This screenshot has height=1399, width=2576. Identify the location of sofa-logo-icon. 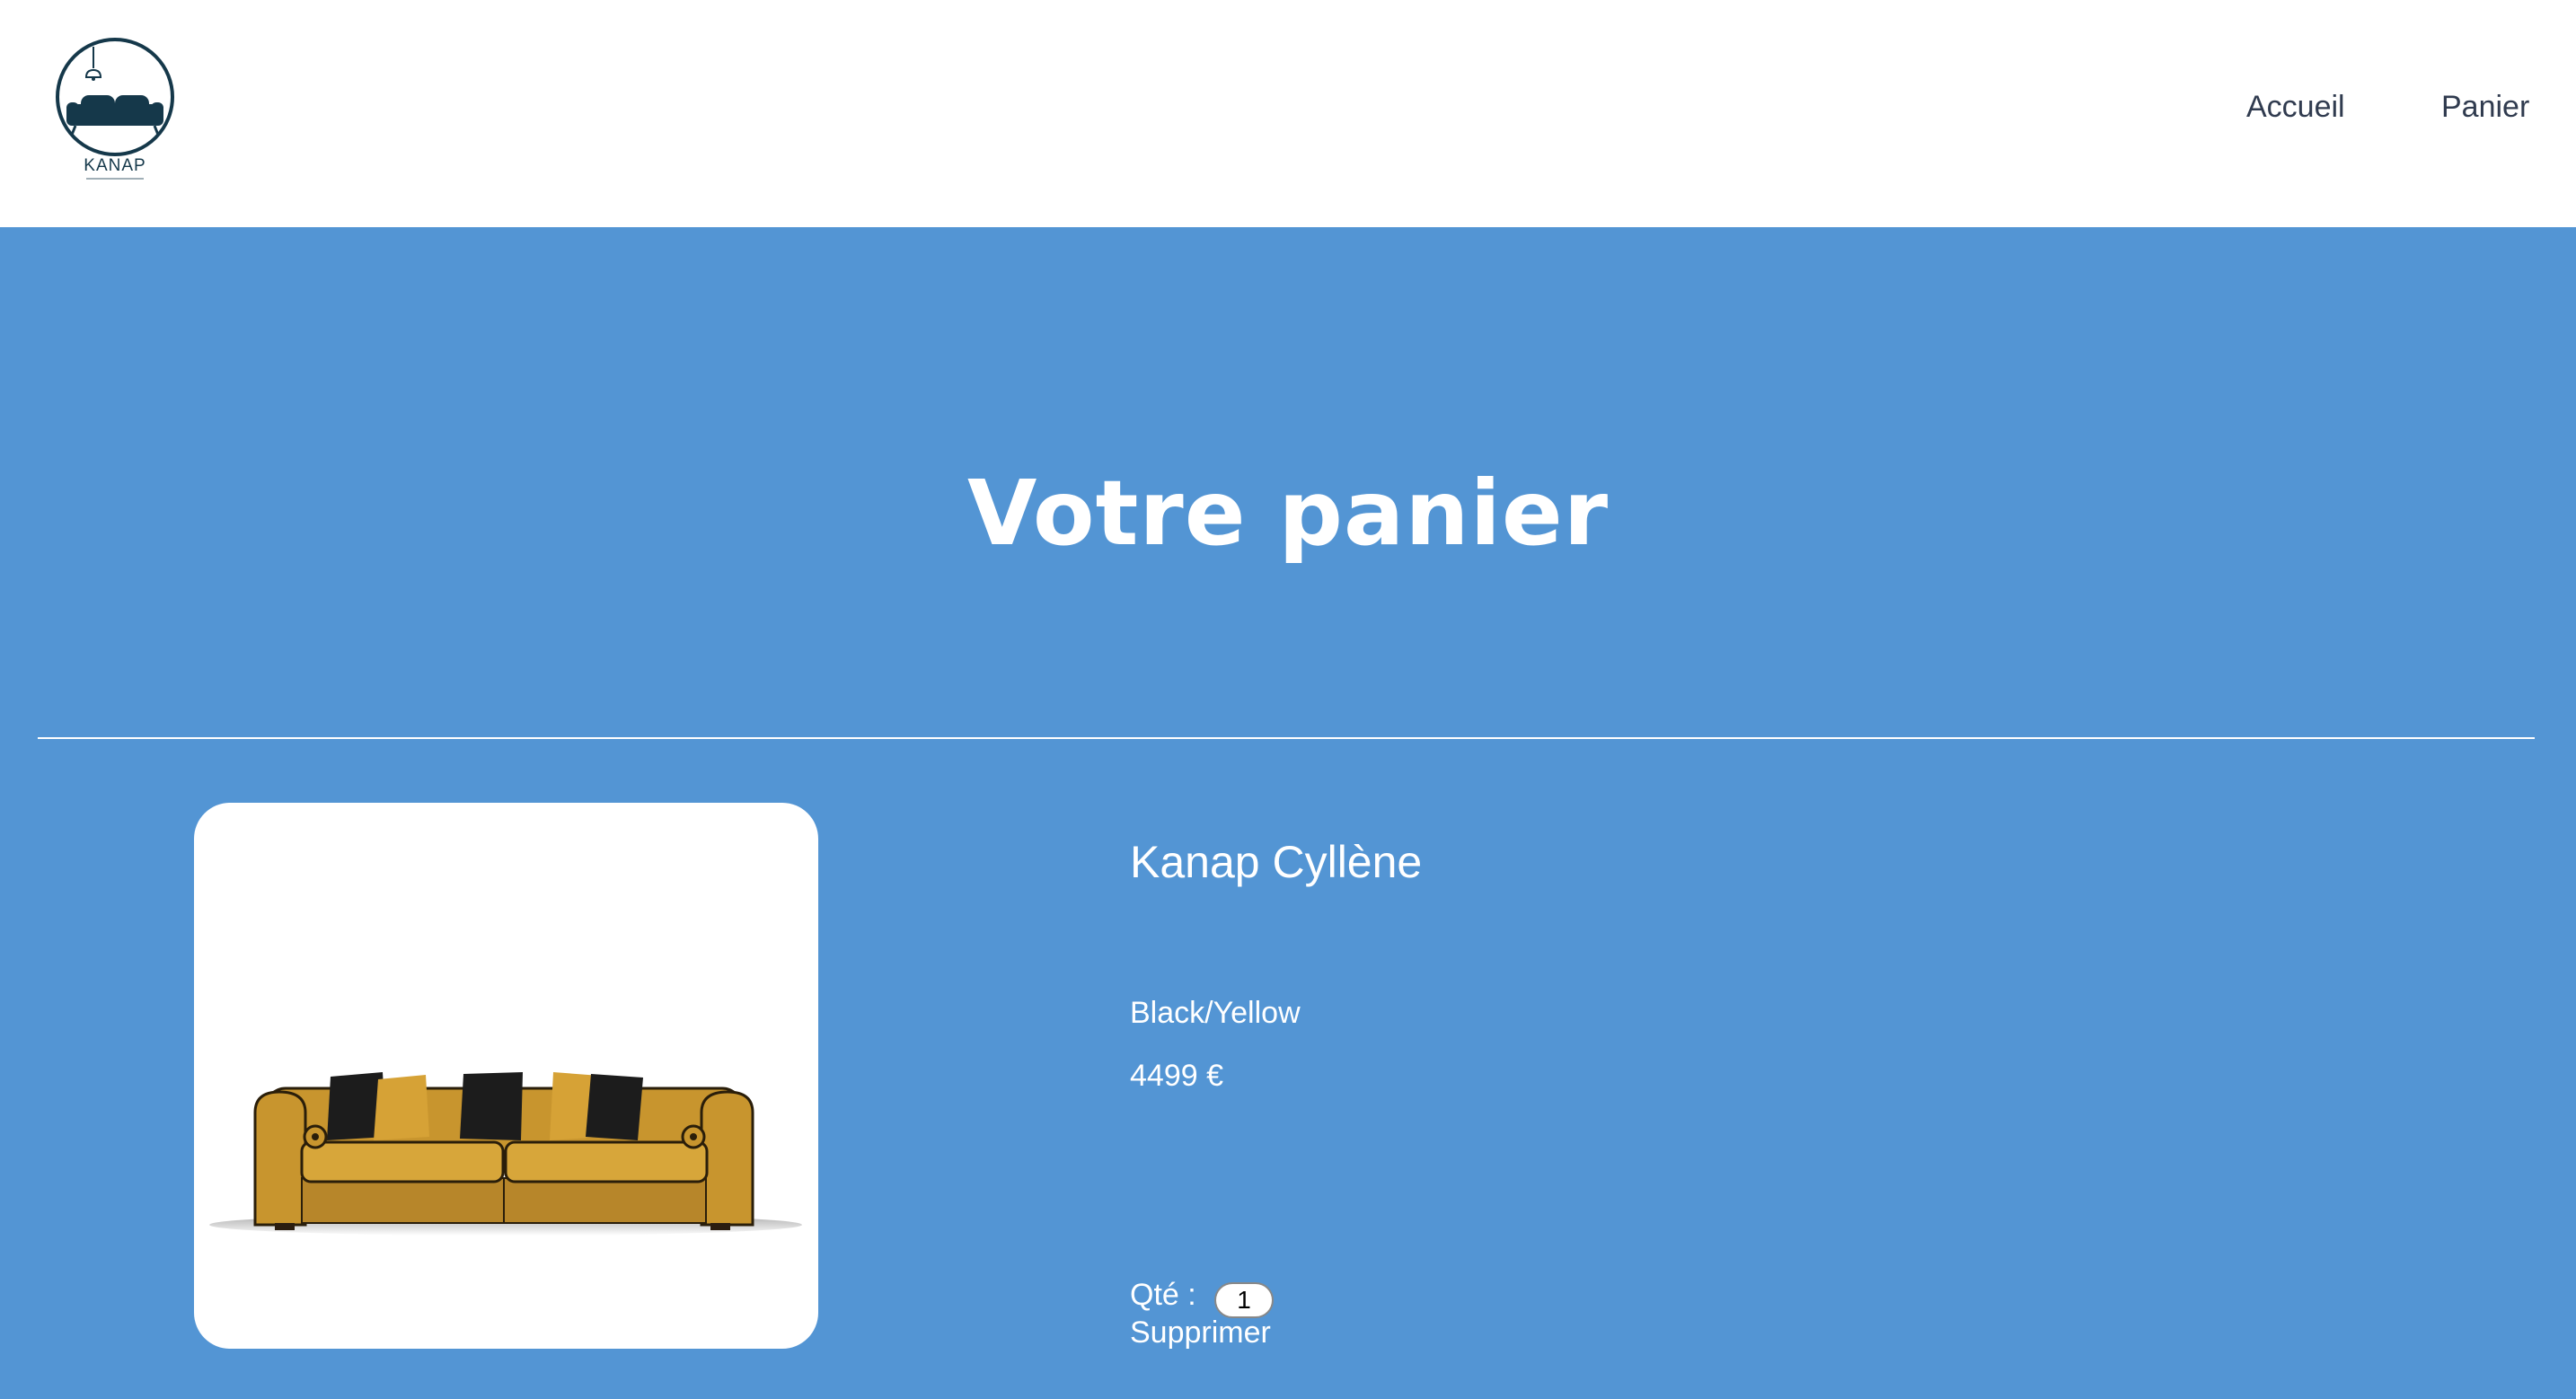
(115, 97).